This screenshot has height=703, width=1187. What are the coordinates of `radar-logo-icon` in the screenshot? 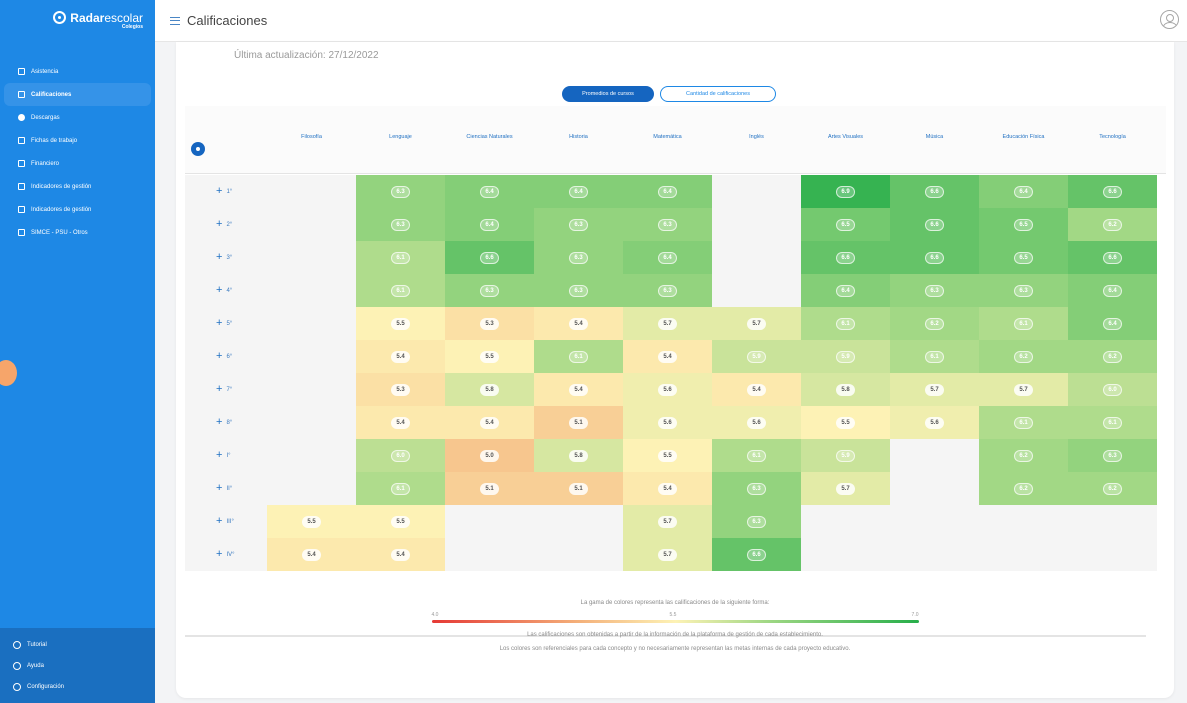 It's located at (60, 17).